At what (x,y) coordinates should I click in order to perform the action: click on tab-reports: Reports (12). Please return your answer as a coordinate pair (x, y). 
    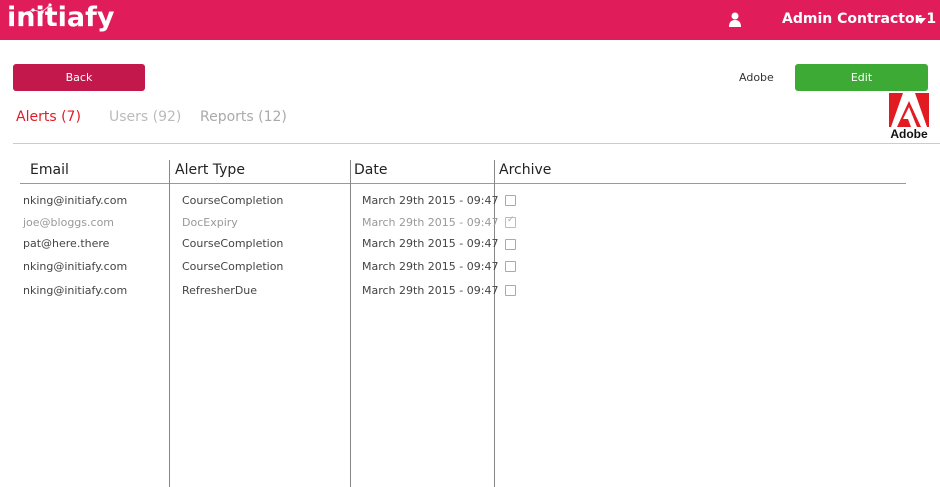
    Looking at the image, I should click on (243, 117).